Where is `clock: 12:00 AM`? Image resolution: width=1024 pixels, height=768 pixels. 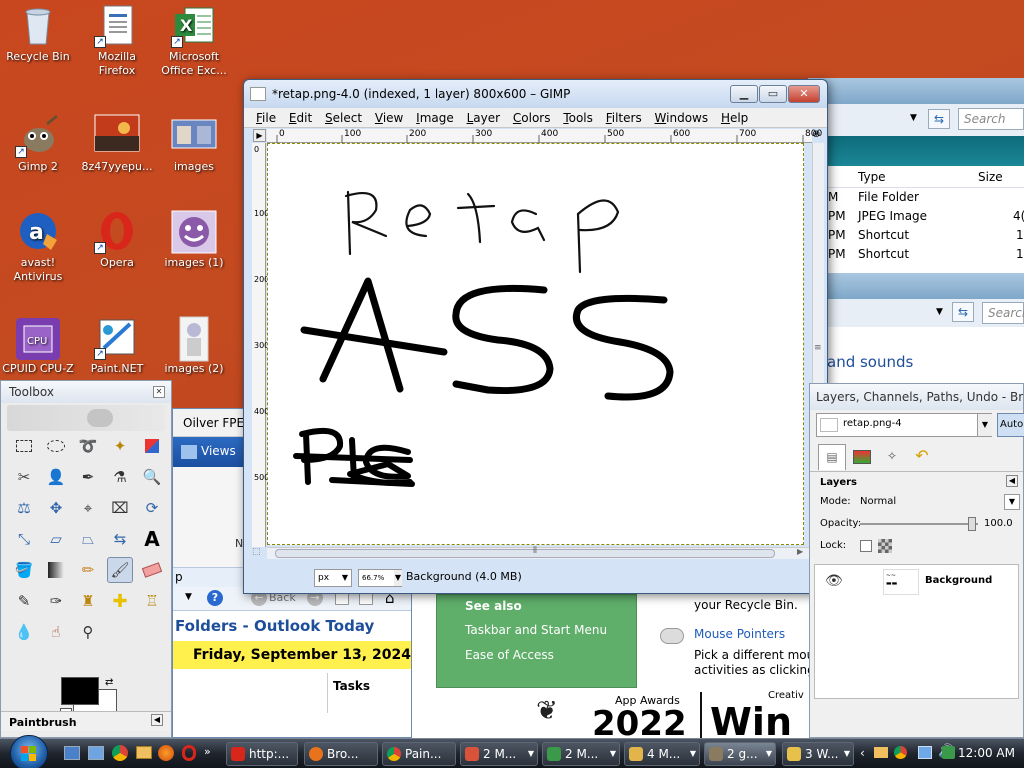
clock: 12:00 AM is located at coordinates (986, 753).